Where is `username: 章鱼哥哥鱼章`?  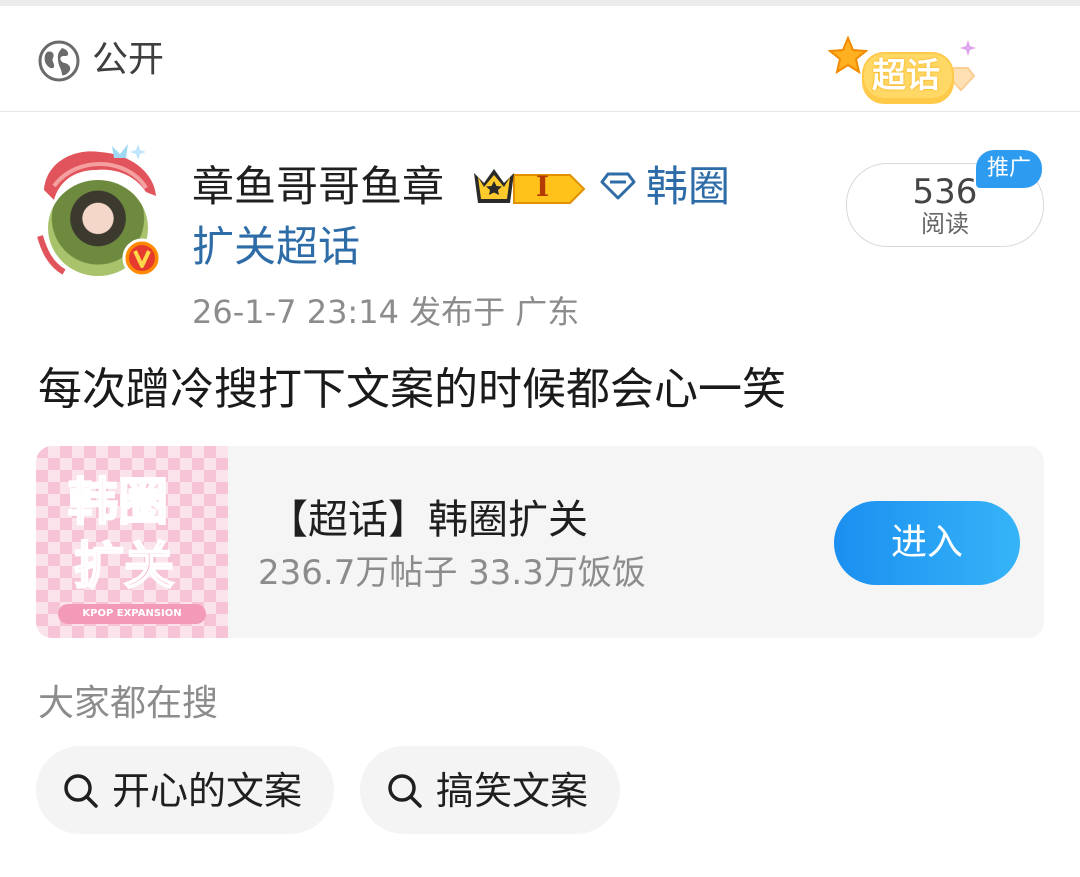 username: 章鱼哥哥鱼章 is located at coordinates (318, 187).